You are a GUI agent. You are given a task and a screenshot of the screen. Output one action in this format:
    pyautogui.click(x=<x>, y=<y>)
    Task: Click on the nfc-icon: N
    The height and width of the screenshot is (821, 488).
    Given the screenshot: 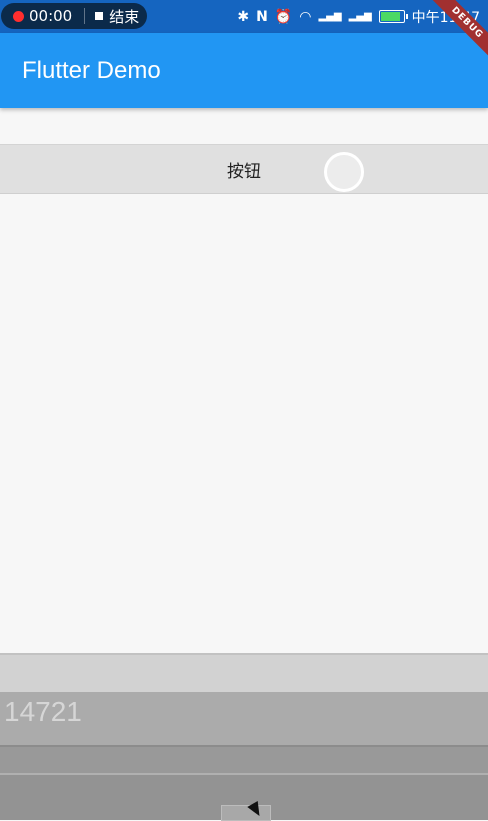 What is the action you would take?
    pyautogui.click(x=262, y=16)
    